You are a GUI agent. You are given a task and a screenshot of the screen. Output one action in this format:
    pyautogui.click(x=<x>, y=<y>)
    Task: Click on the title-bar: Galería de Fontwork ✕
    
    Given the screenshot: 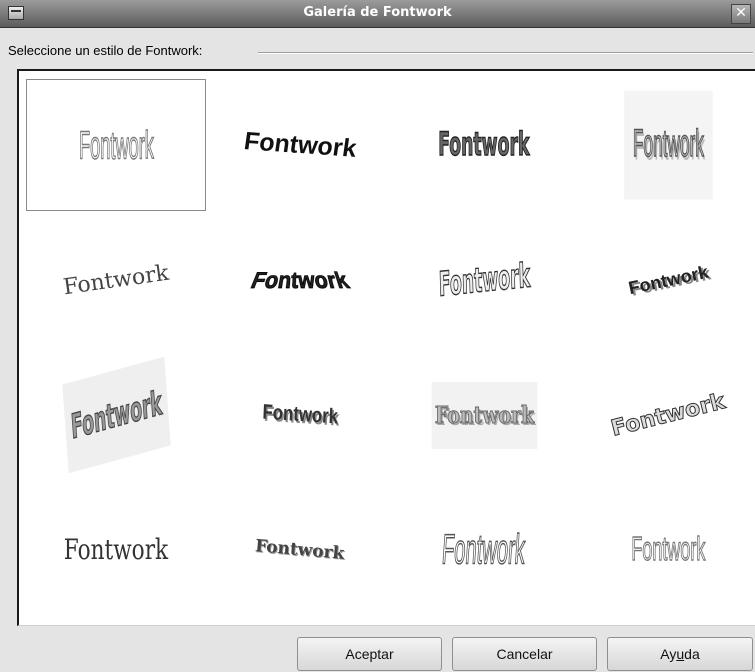 What is the action you would take?
    pyautogui.click(x=377, y=14)
    